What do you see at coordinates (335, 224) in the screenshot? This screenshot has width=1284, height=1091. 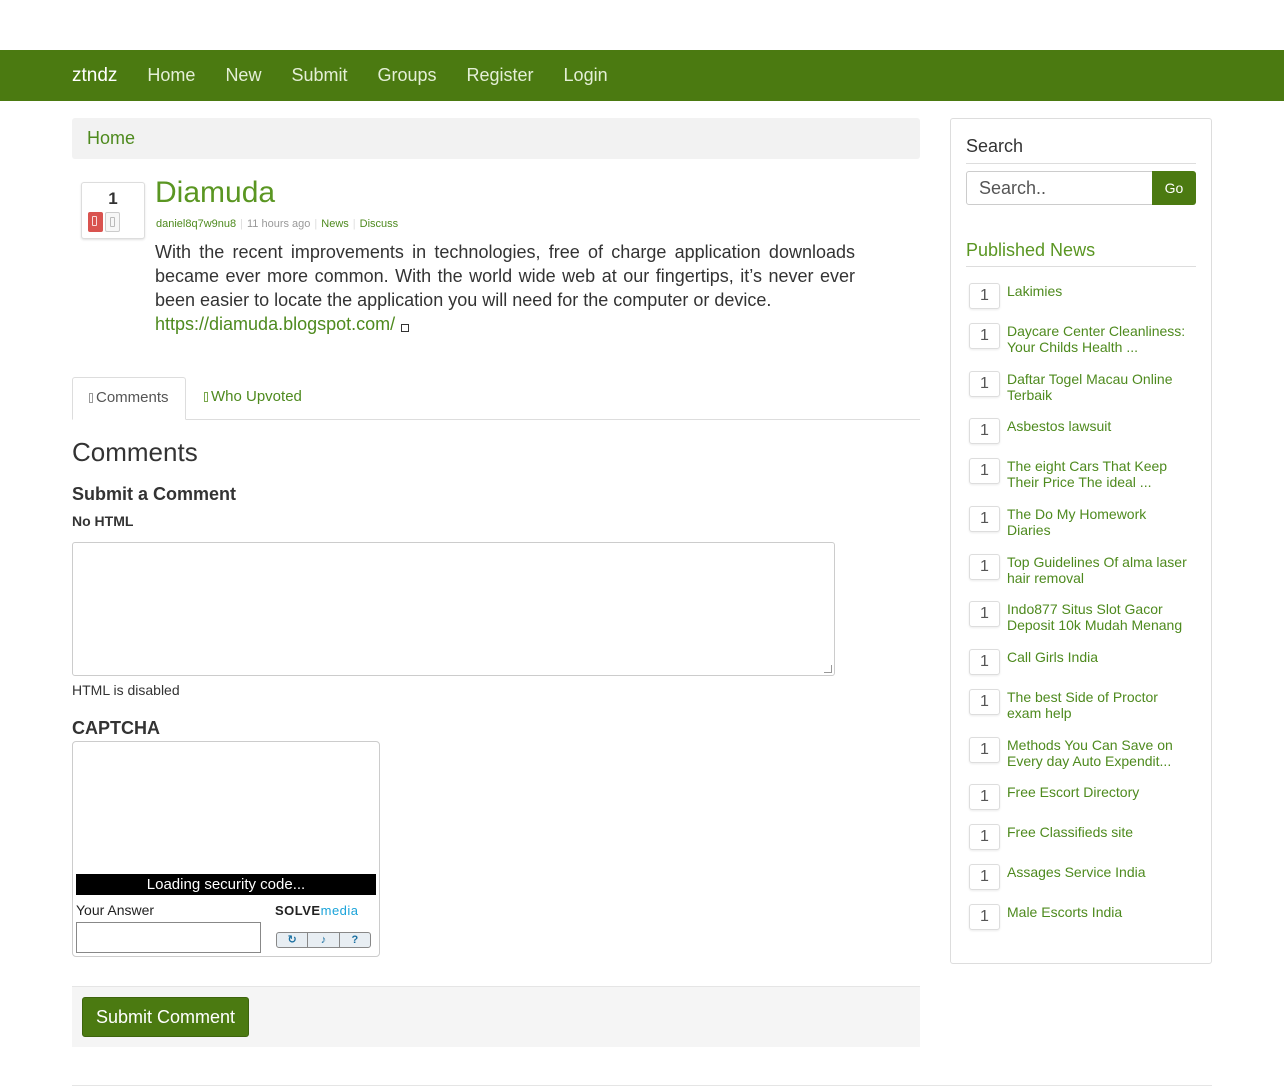 I see `story-category: News` at bounding box center [335, 224].